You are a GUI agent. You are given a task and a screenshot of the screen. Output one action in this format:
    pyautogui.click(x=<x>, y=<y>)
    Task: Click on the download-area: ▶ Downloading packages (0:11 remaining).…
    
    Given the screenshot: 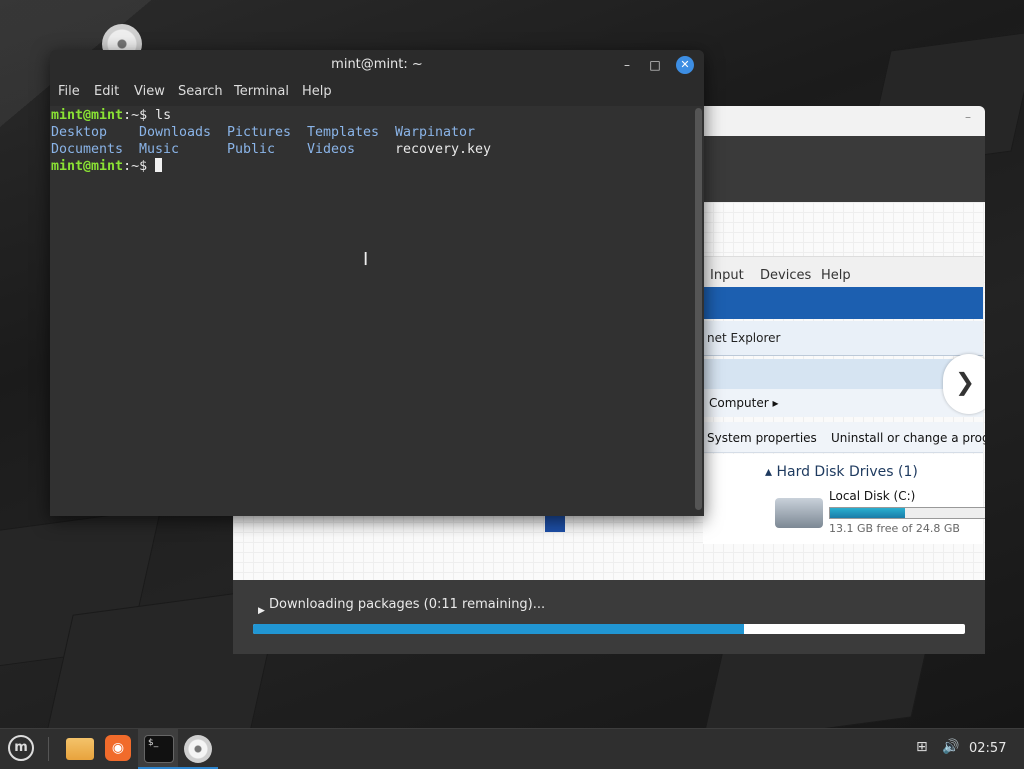 What is the action you would take?
    pyautogui.click(x=609, y=617)
    